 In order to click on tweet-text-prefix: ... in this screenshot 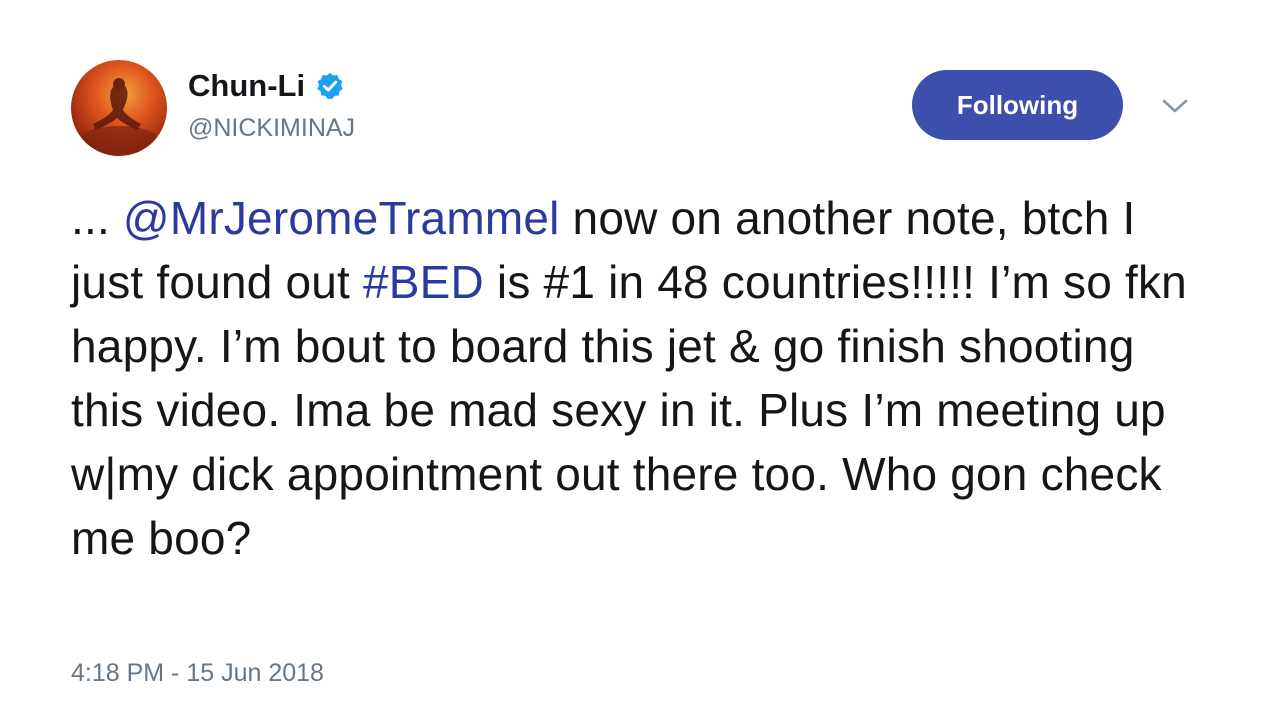, I will do `click(97, 218)`.